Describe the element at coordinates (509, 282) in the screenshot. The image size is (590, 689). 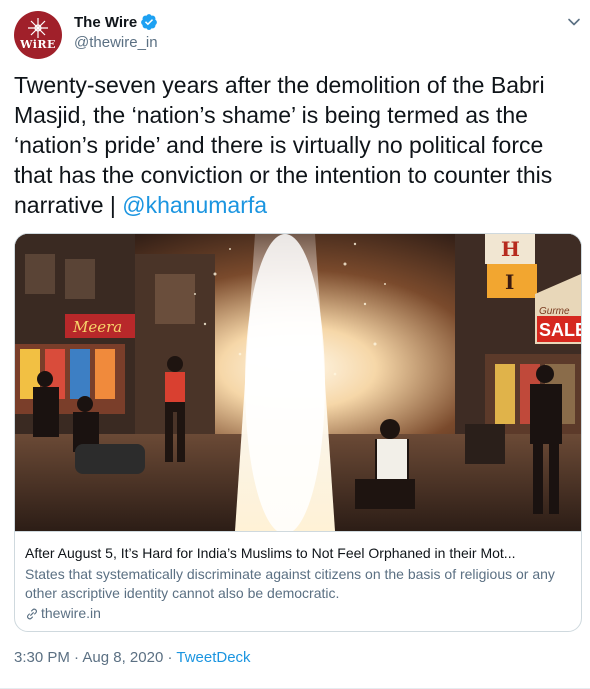
I see `hotel-letter-i: I` at that location.